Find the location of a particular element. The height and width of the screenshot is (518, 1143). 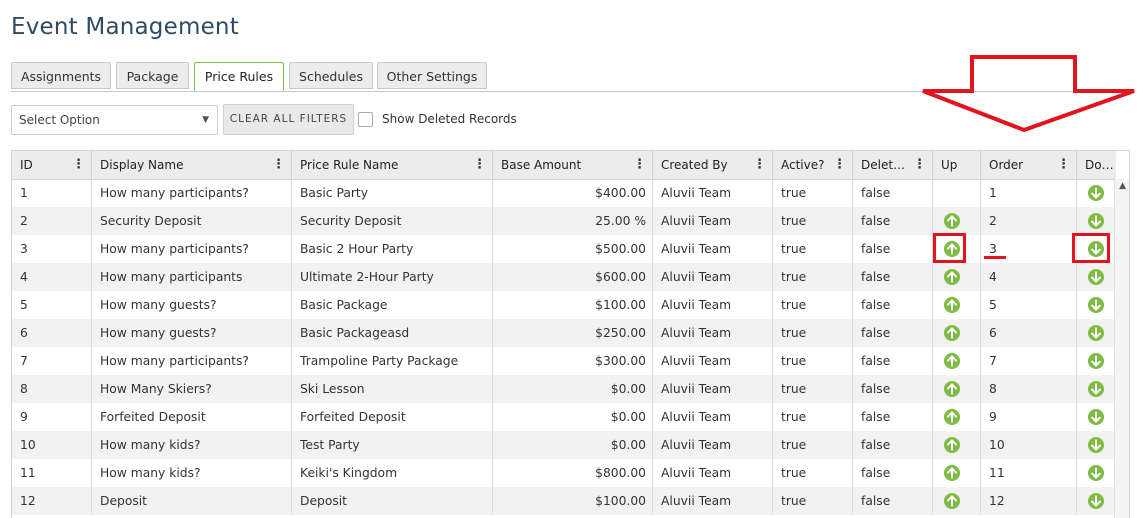

vertical-scrollbar is located at coordinates (1121, 348).